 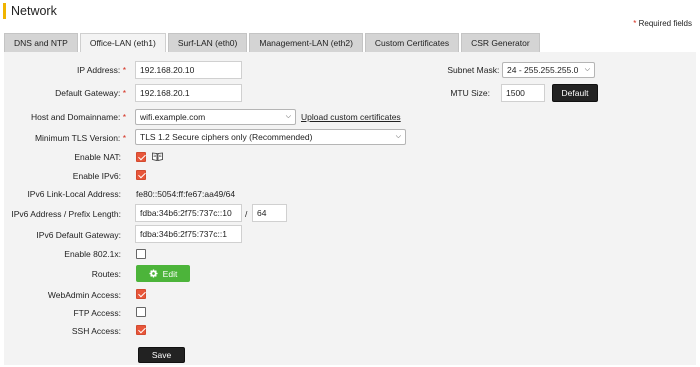 I want to click on subnet-mask-select: 24 - 255.255.255.0 ⌵, so click(x=548, y=70).